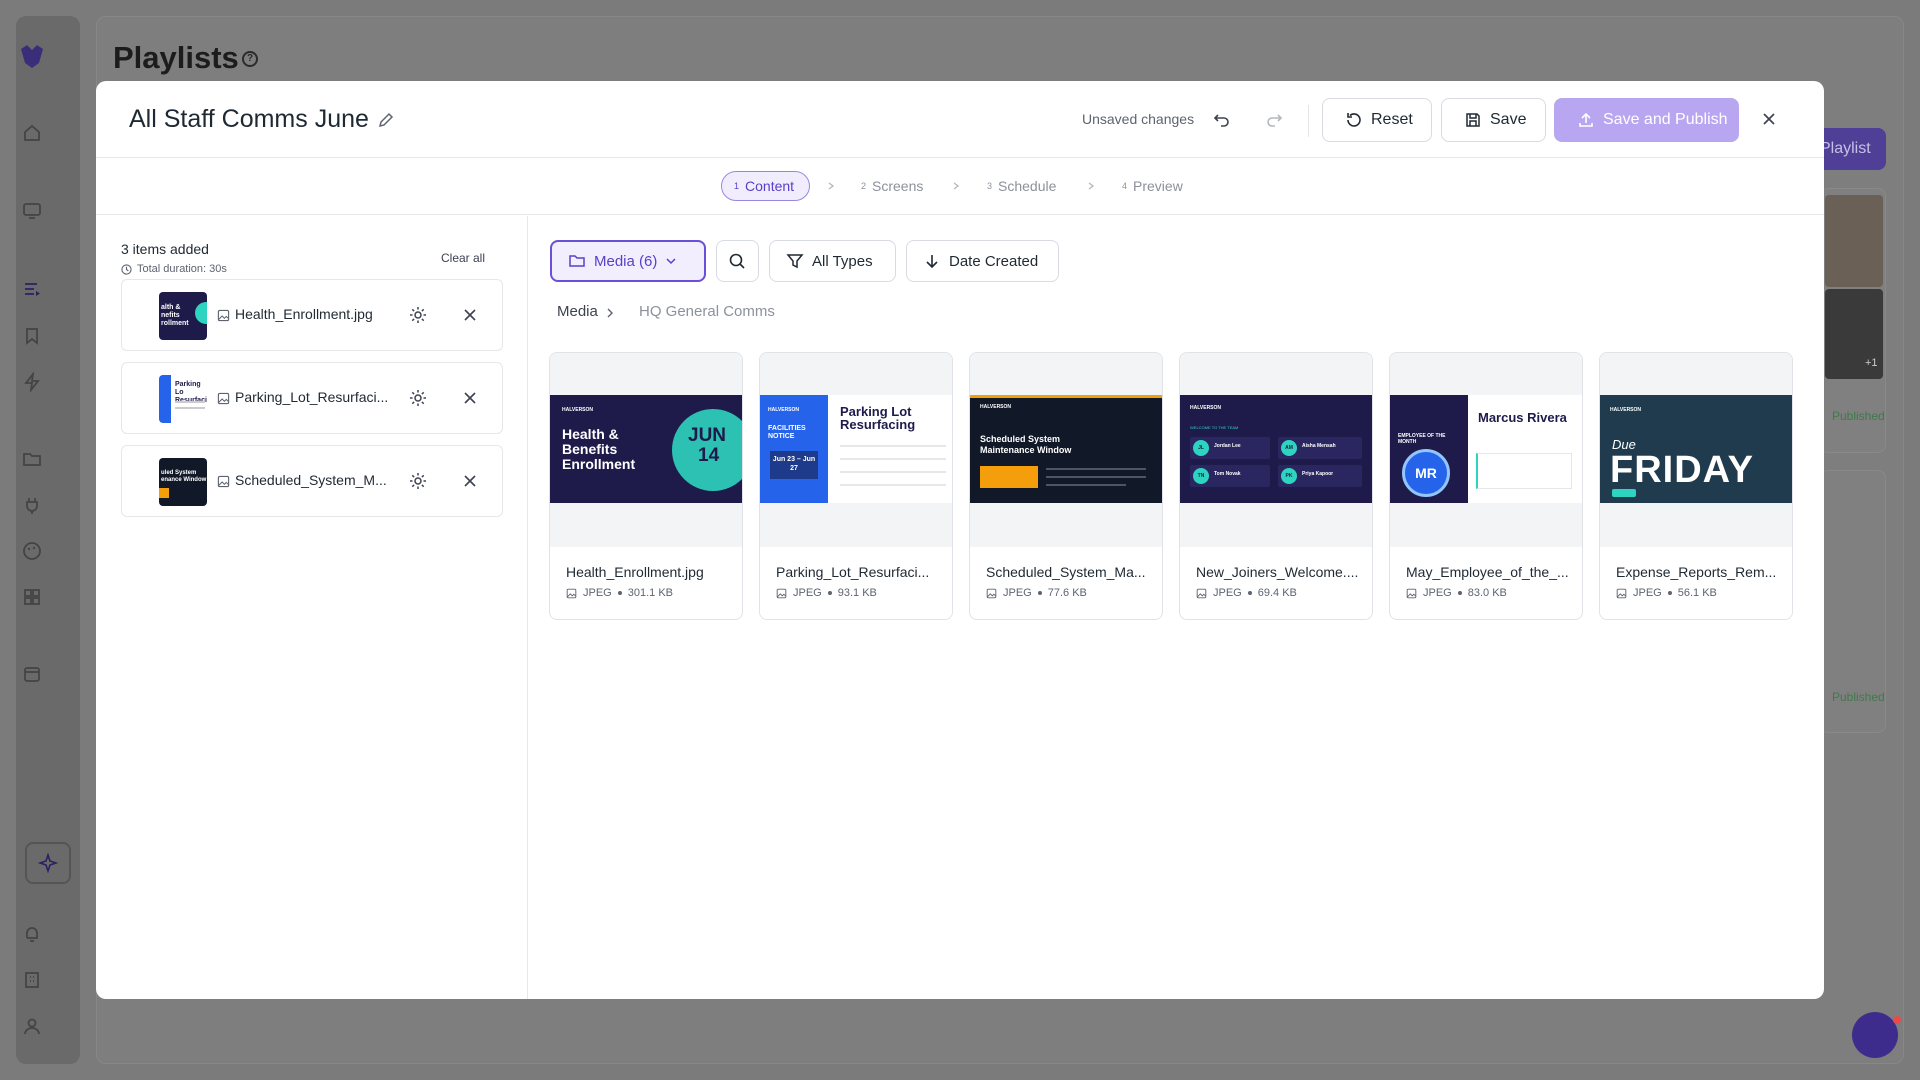  Describe the element at coordinates (1456, 593) in the screenshot. I see `card-meta: JPEG 83.0 KB` at that location.